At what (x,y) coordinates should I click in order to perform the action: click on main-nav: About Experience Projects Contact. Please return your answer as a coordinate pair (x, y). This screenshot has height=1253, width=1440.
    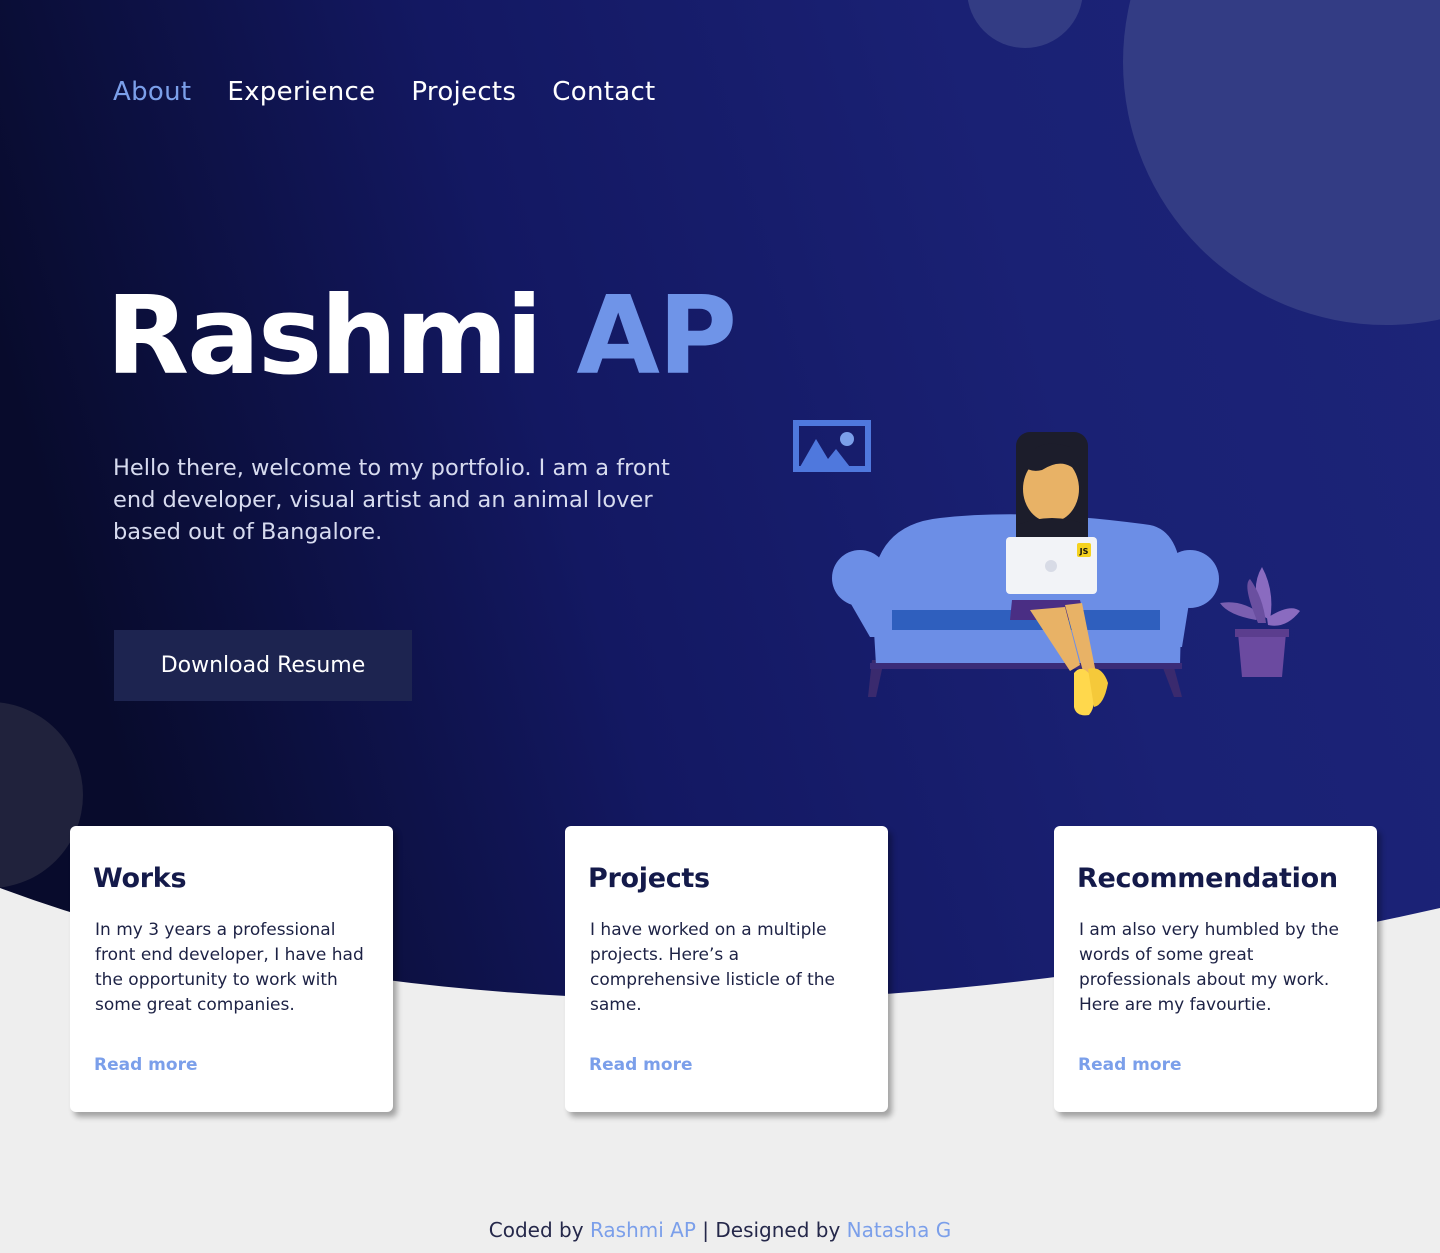
    Looking at the image, I should click on (402, 92).